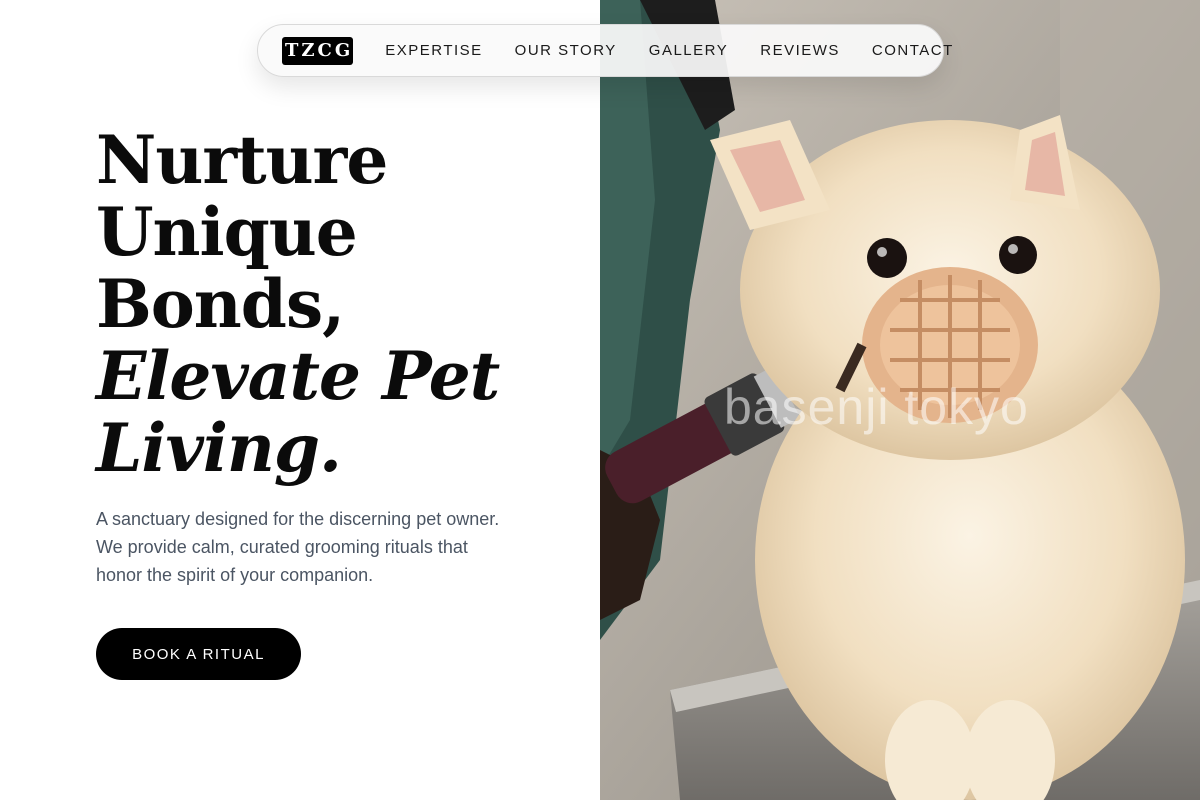  What do you see at coordinates (220, 304) in the screenshot?
I see `headline-line: Bonds,` at bounding box center [220, 304].